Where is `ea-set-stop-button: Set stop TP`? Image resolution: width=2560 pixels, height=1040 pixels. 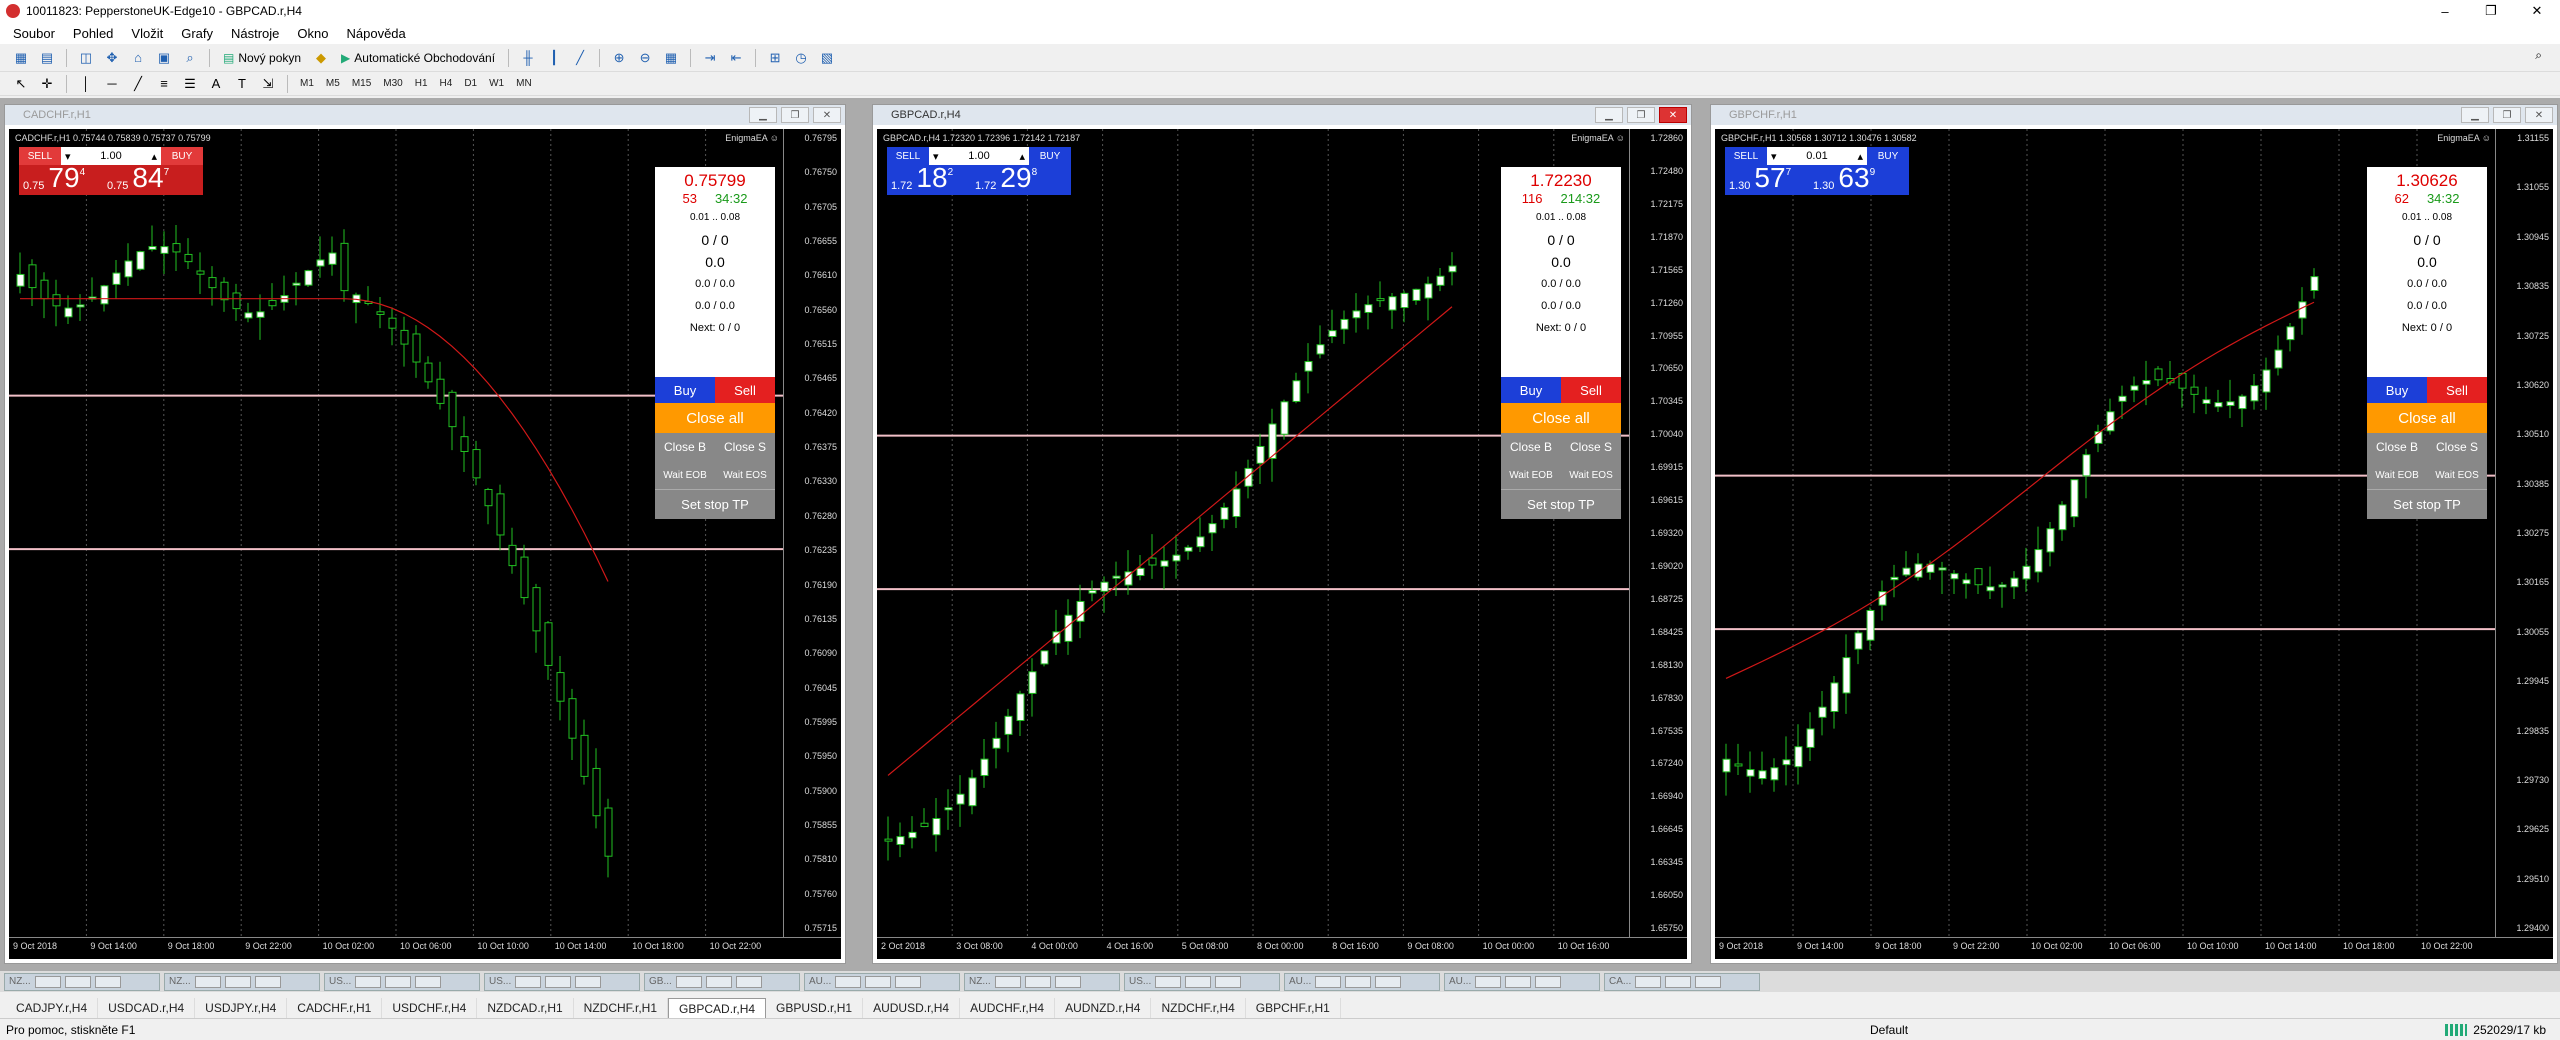
ea-set-stop-button: Set stop TP is located at coordinates (2427, 504).